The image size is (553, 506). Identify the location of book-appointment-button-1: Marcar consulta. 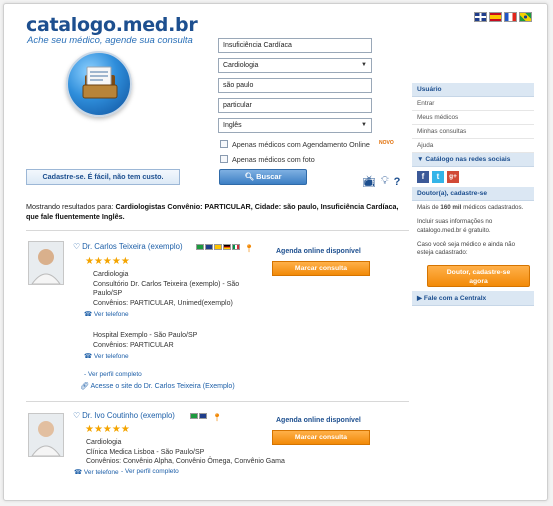
(321, 268).